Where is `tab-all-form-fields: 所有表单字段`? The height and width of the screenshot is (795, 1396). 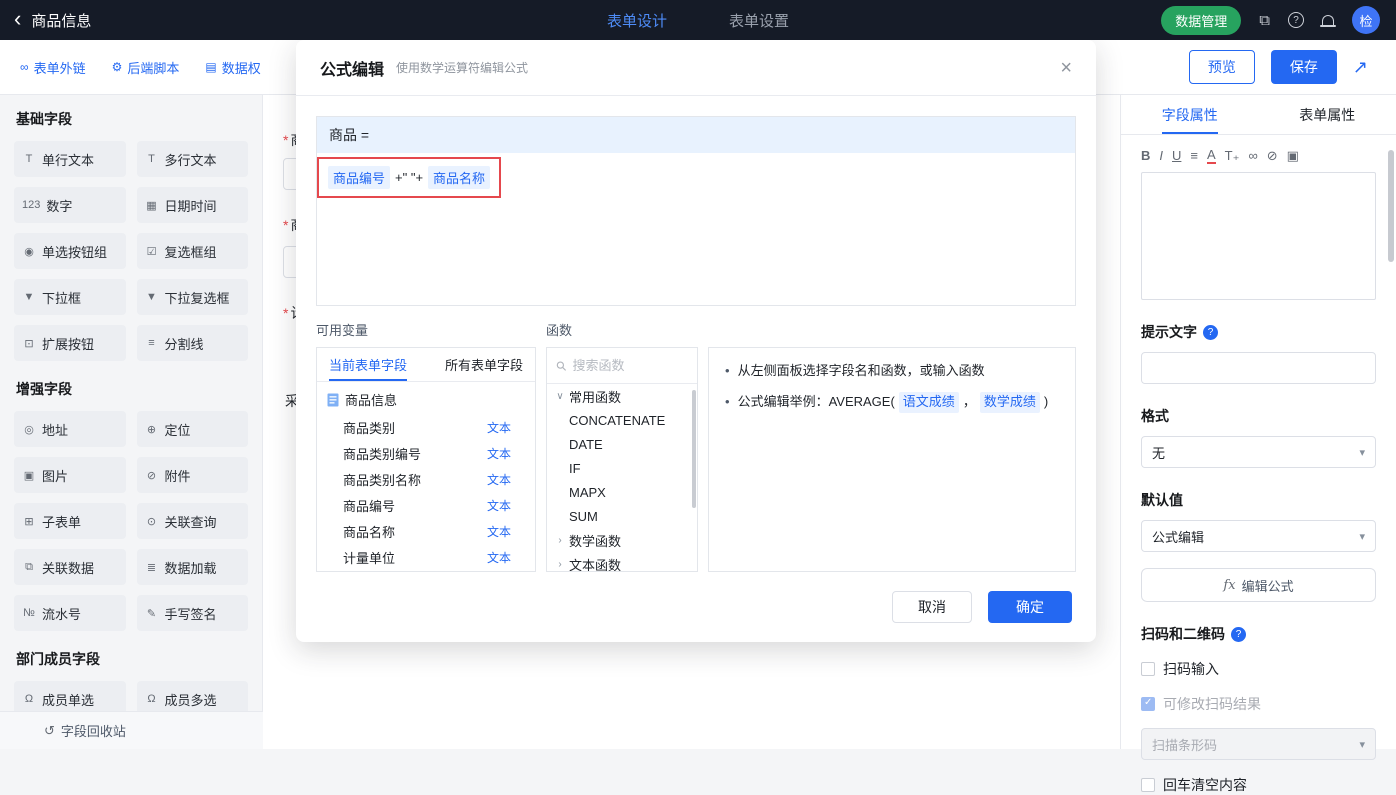 tab-all-form-fields: 所有表单字段 is located at coordinates (484, 364).